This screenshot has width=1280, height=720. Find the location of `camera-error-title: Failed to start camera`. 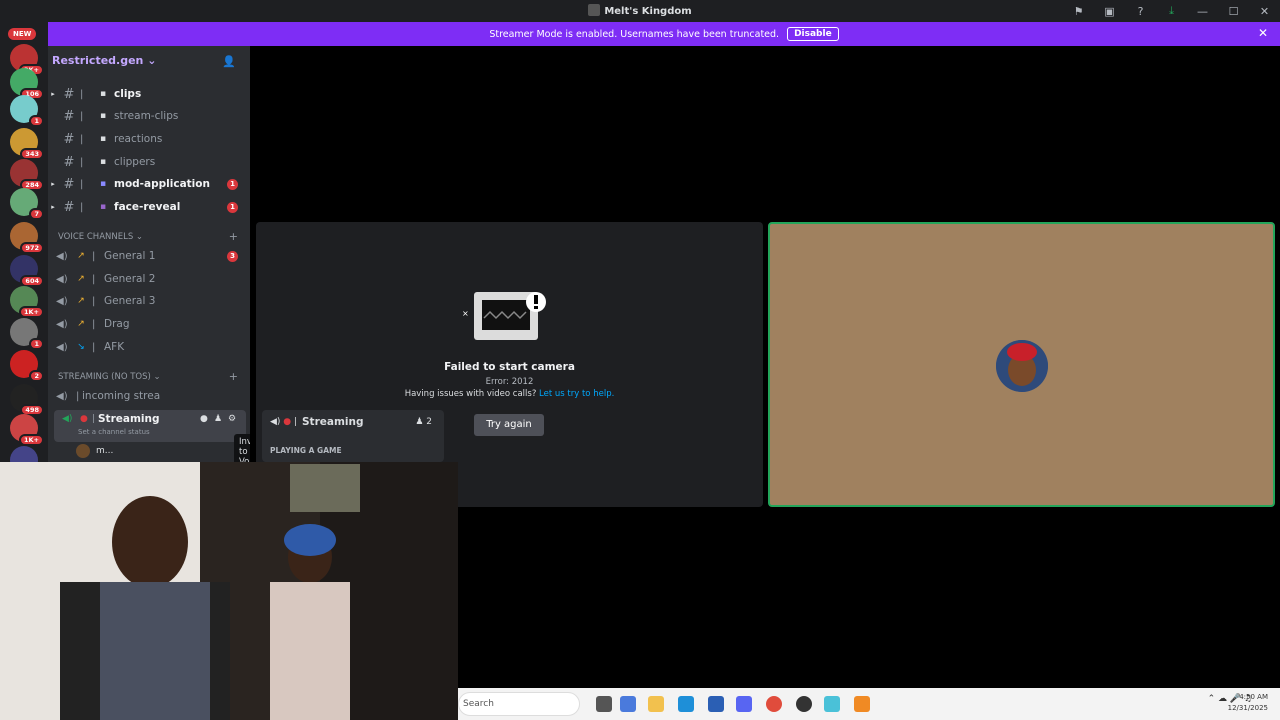

camera-error-title: Failed to start camera is located at coordinates (509, 367).